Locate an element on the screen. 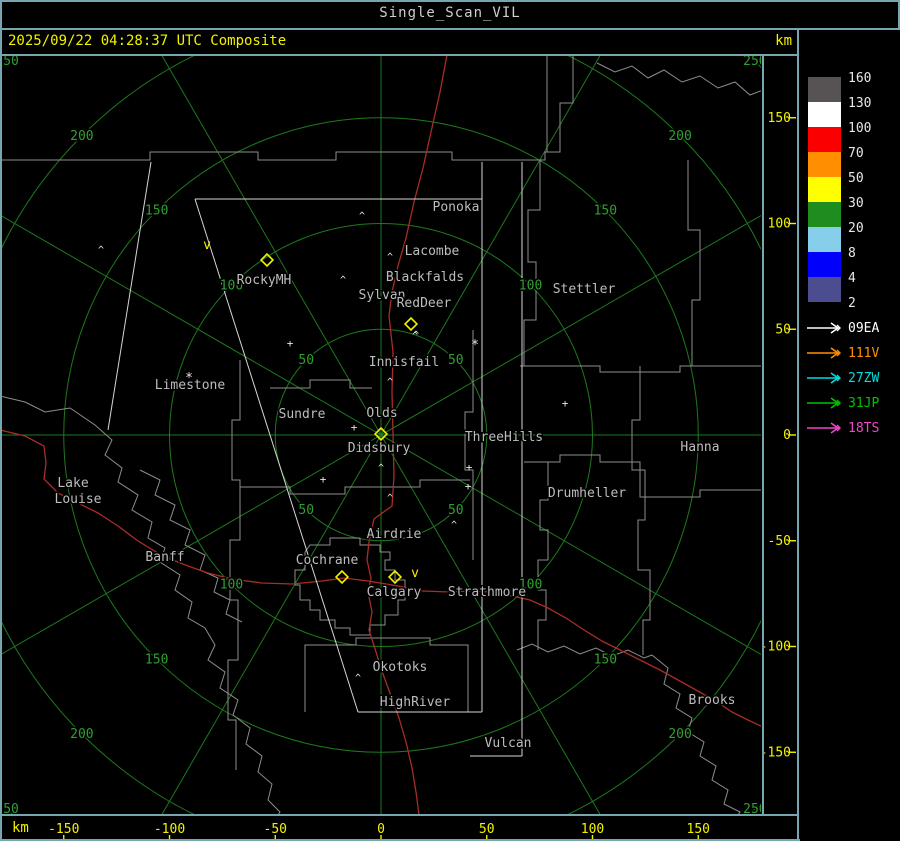 Image resolution: width=900 pixels, height=841 pixels. city-label: ThreeHills is located at coordinates (504, 437).